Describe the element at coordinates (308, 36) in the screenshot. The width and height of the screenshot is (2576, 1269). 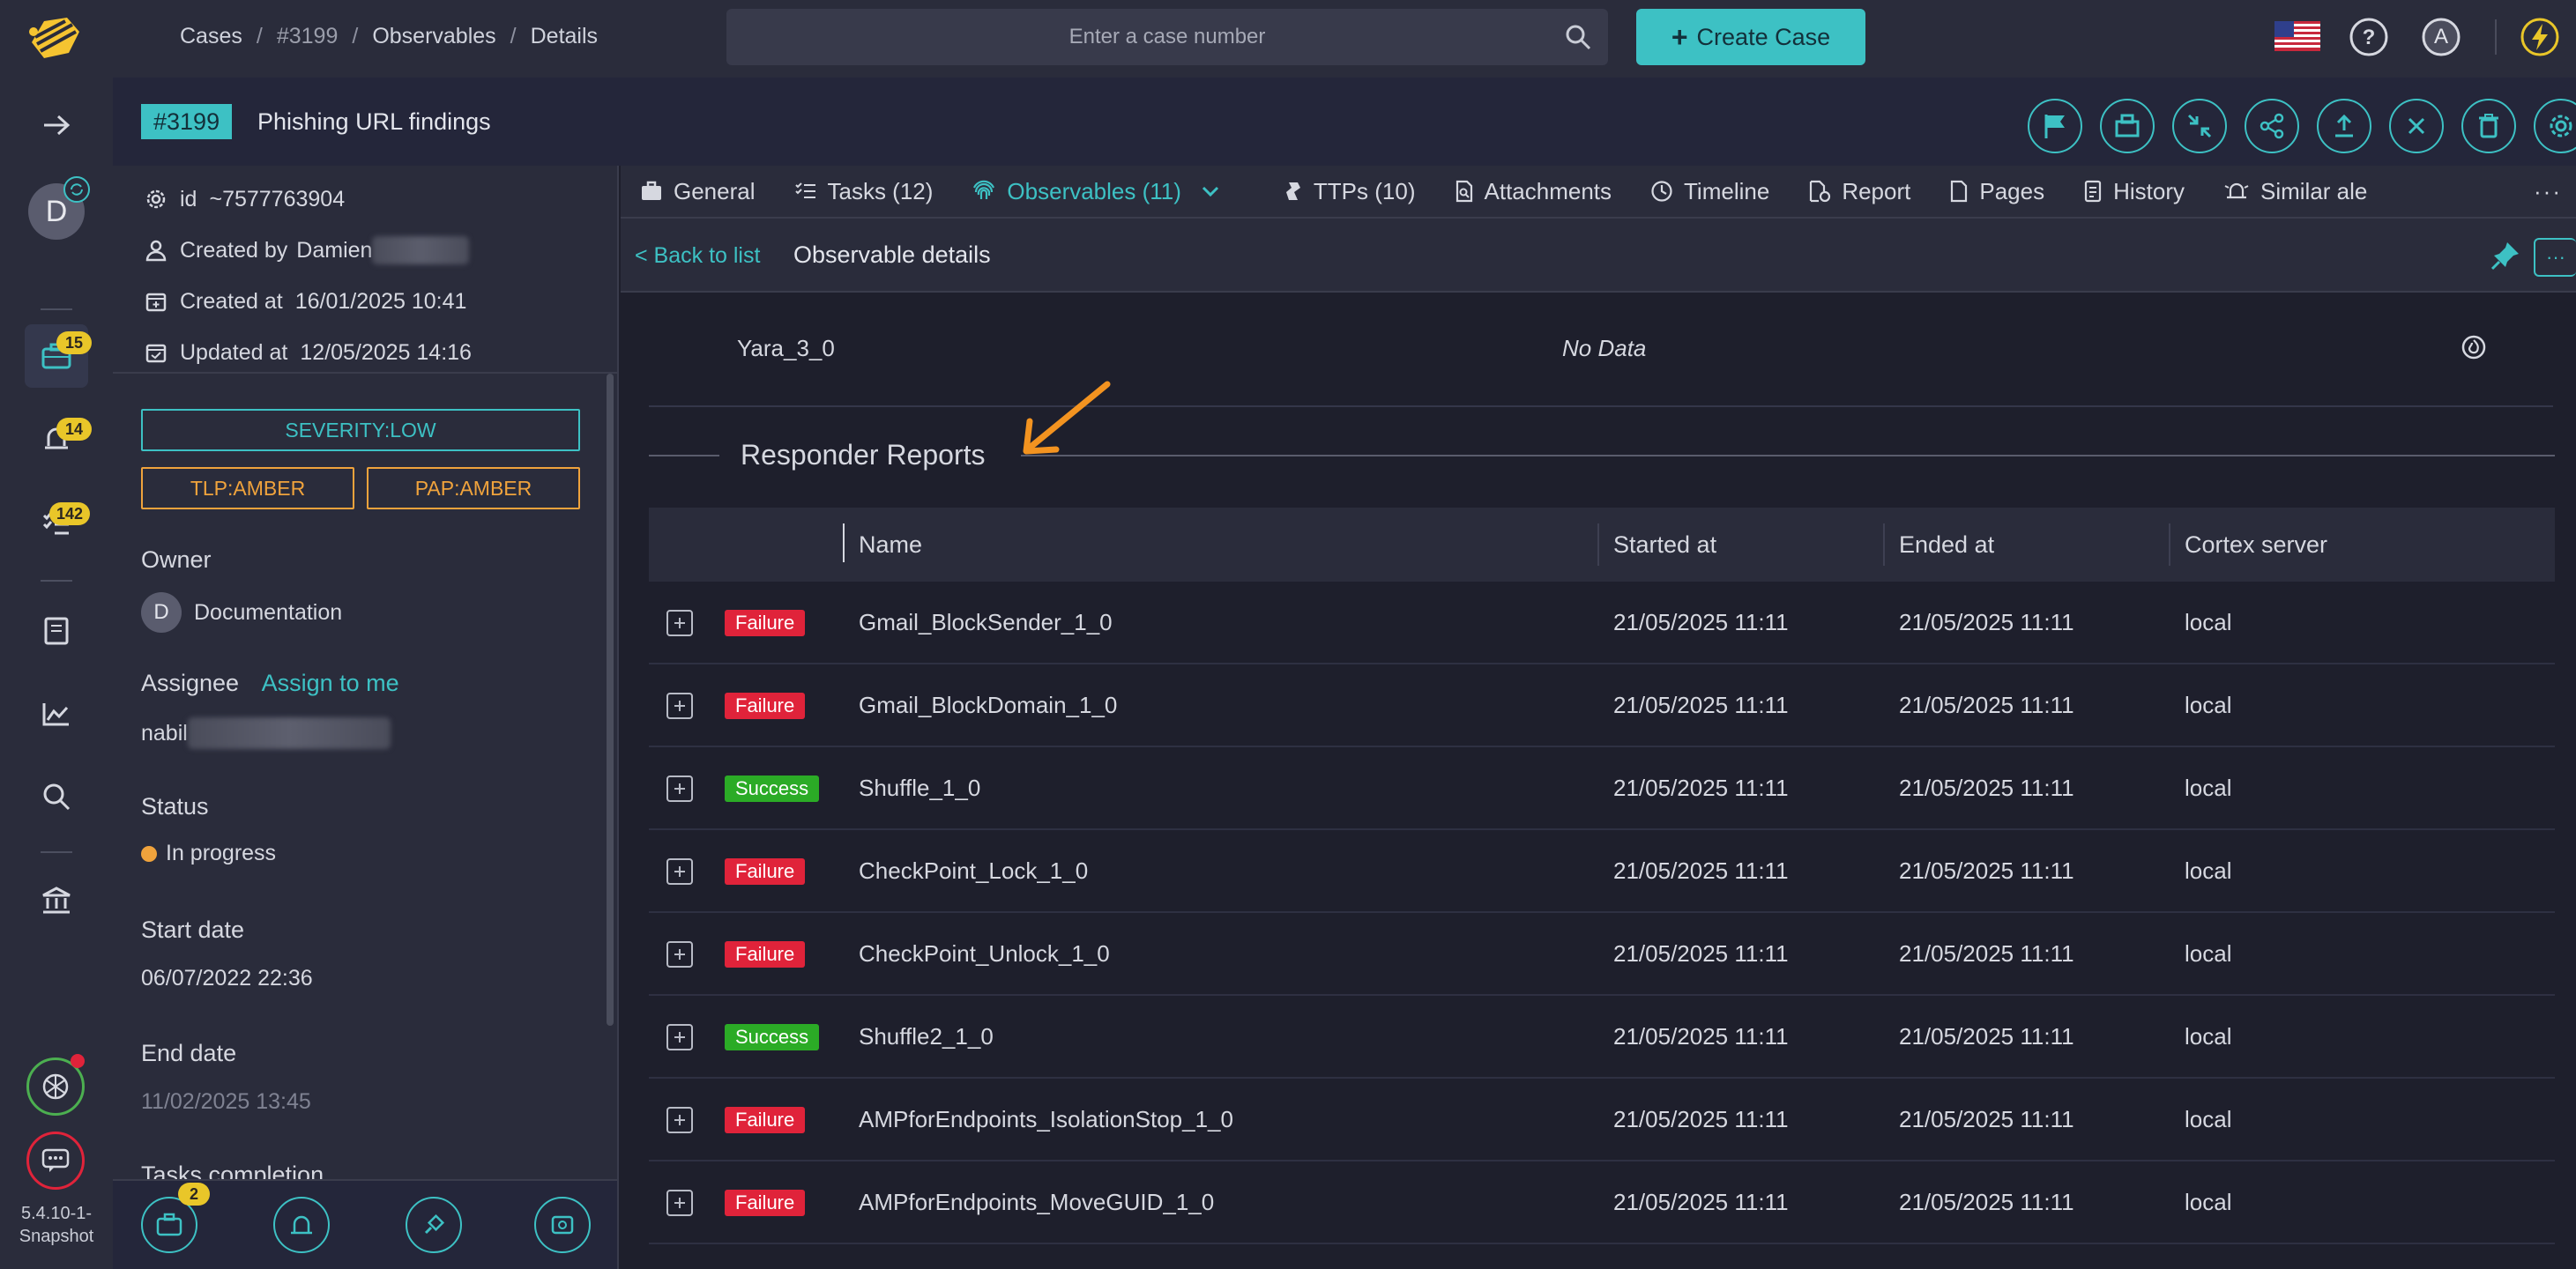
I see `breadcrumb-case-number: #3199` at that location.